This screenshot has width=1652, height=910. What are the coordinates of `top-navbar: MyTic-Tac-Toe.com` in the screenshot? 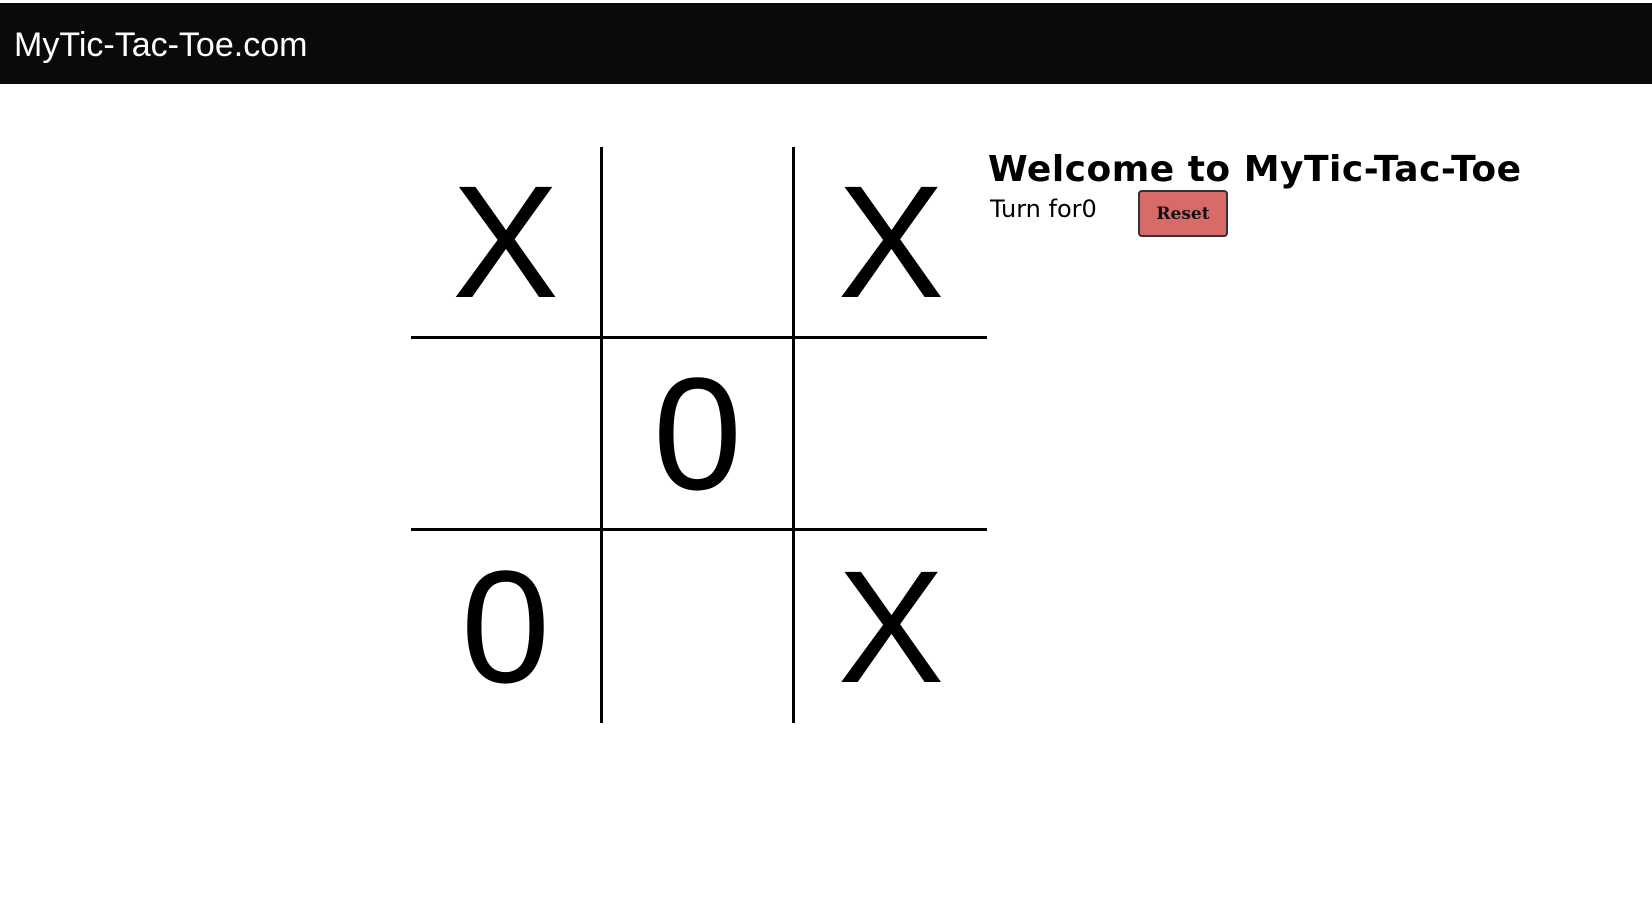 It's located at (826, 43).